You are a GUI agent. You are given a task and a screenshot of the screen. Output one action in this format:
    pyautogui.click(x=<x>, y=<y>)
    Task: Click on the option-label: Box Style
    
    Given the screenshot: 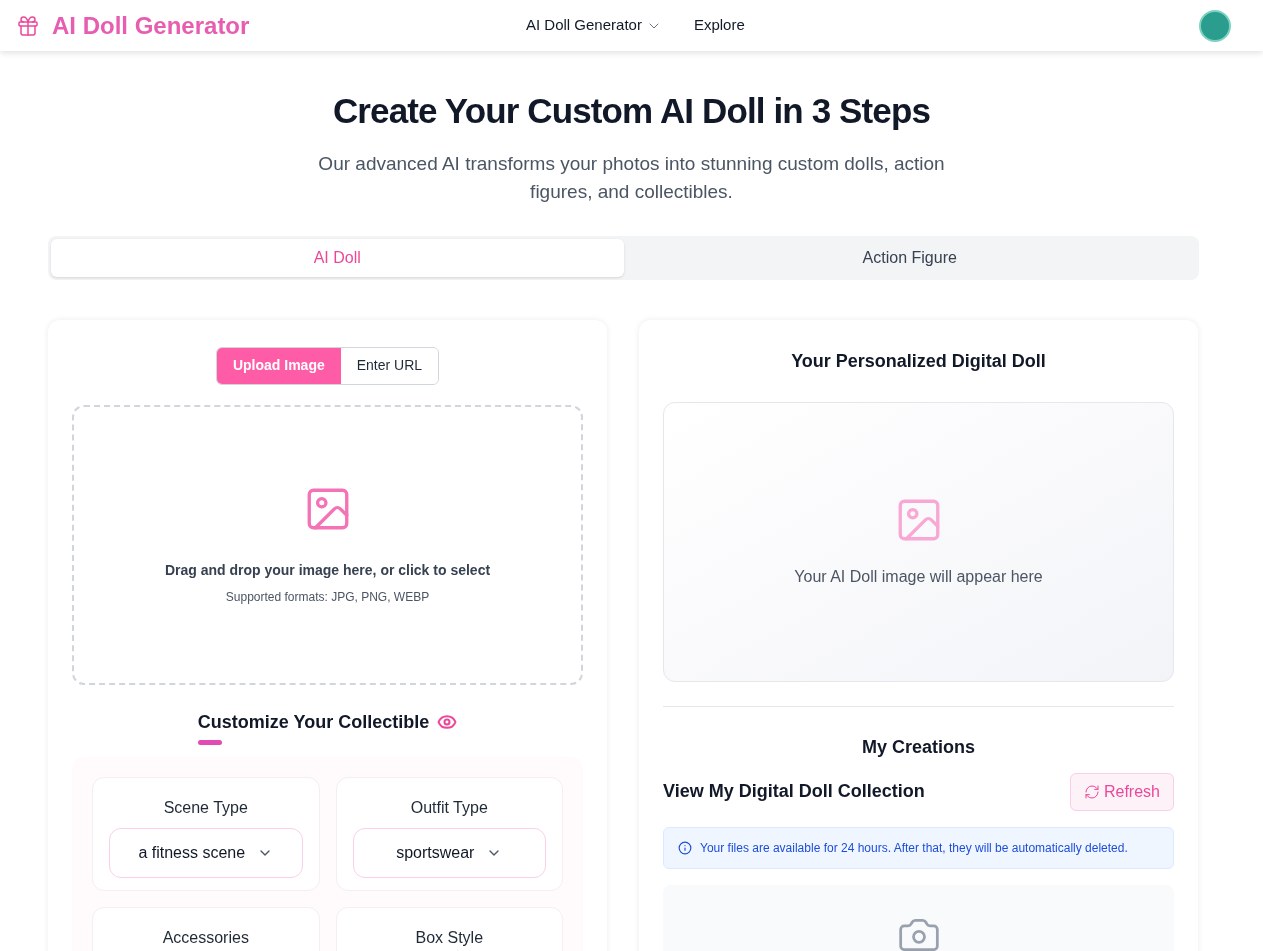 What is the action you would take?
    pyautogui.click(x=449, y=937)
    